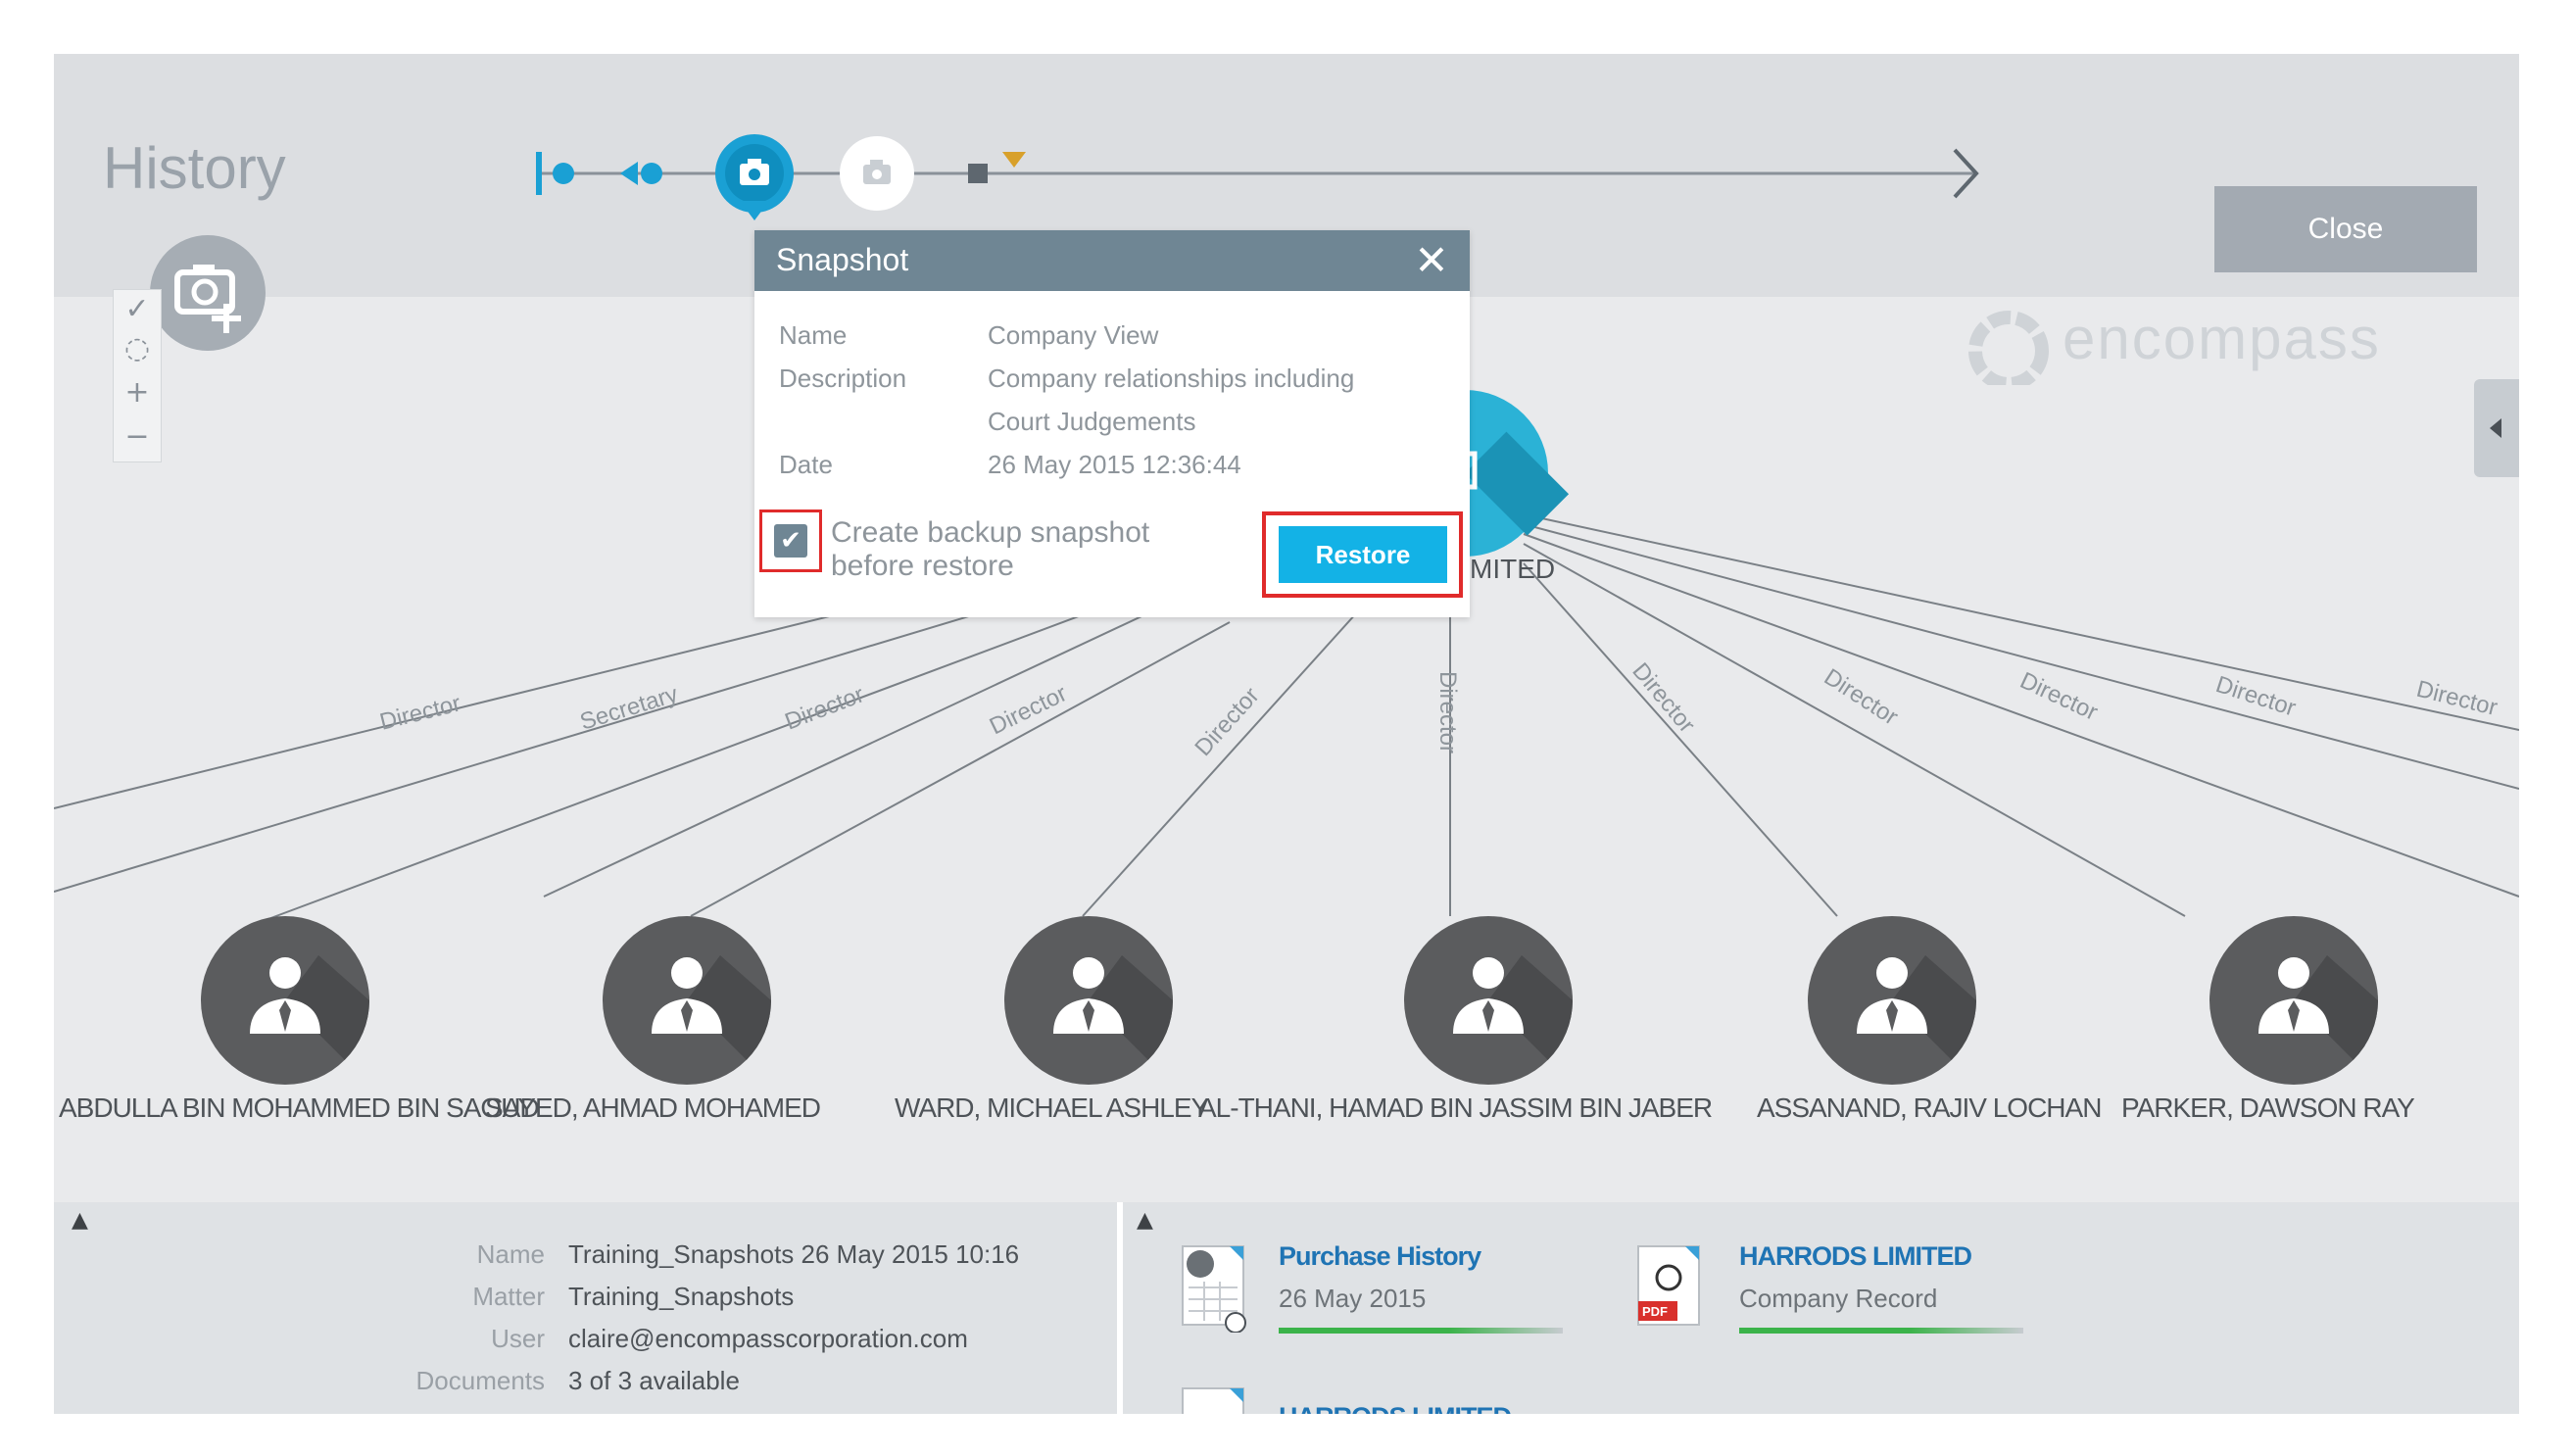  Describe the element at coordinates (1114, 464) in the screenshot. I see `snapshot-date-value: 26 May 2015 12:36:44` at that location.